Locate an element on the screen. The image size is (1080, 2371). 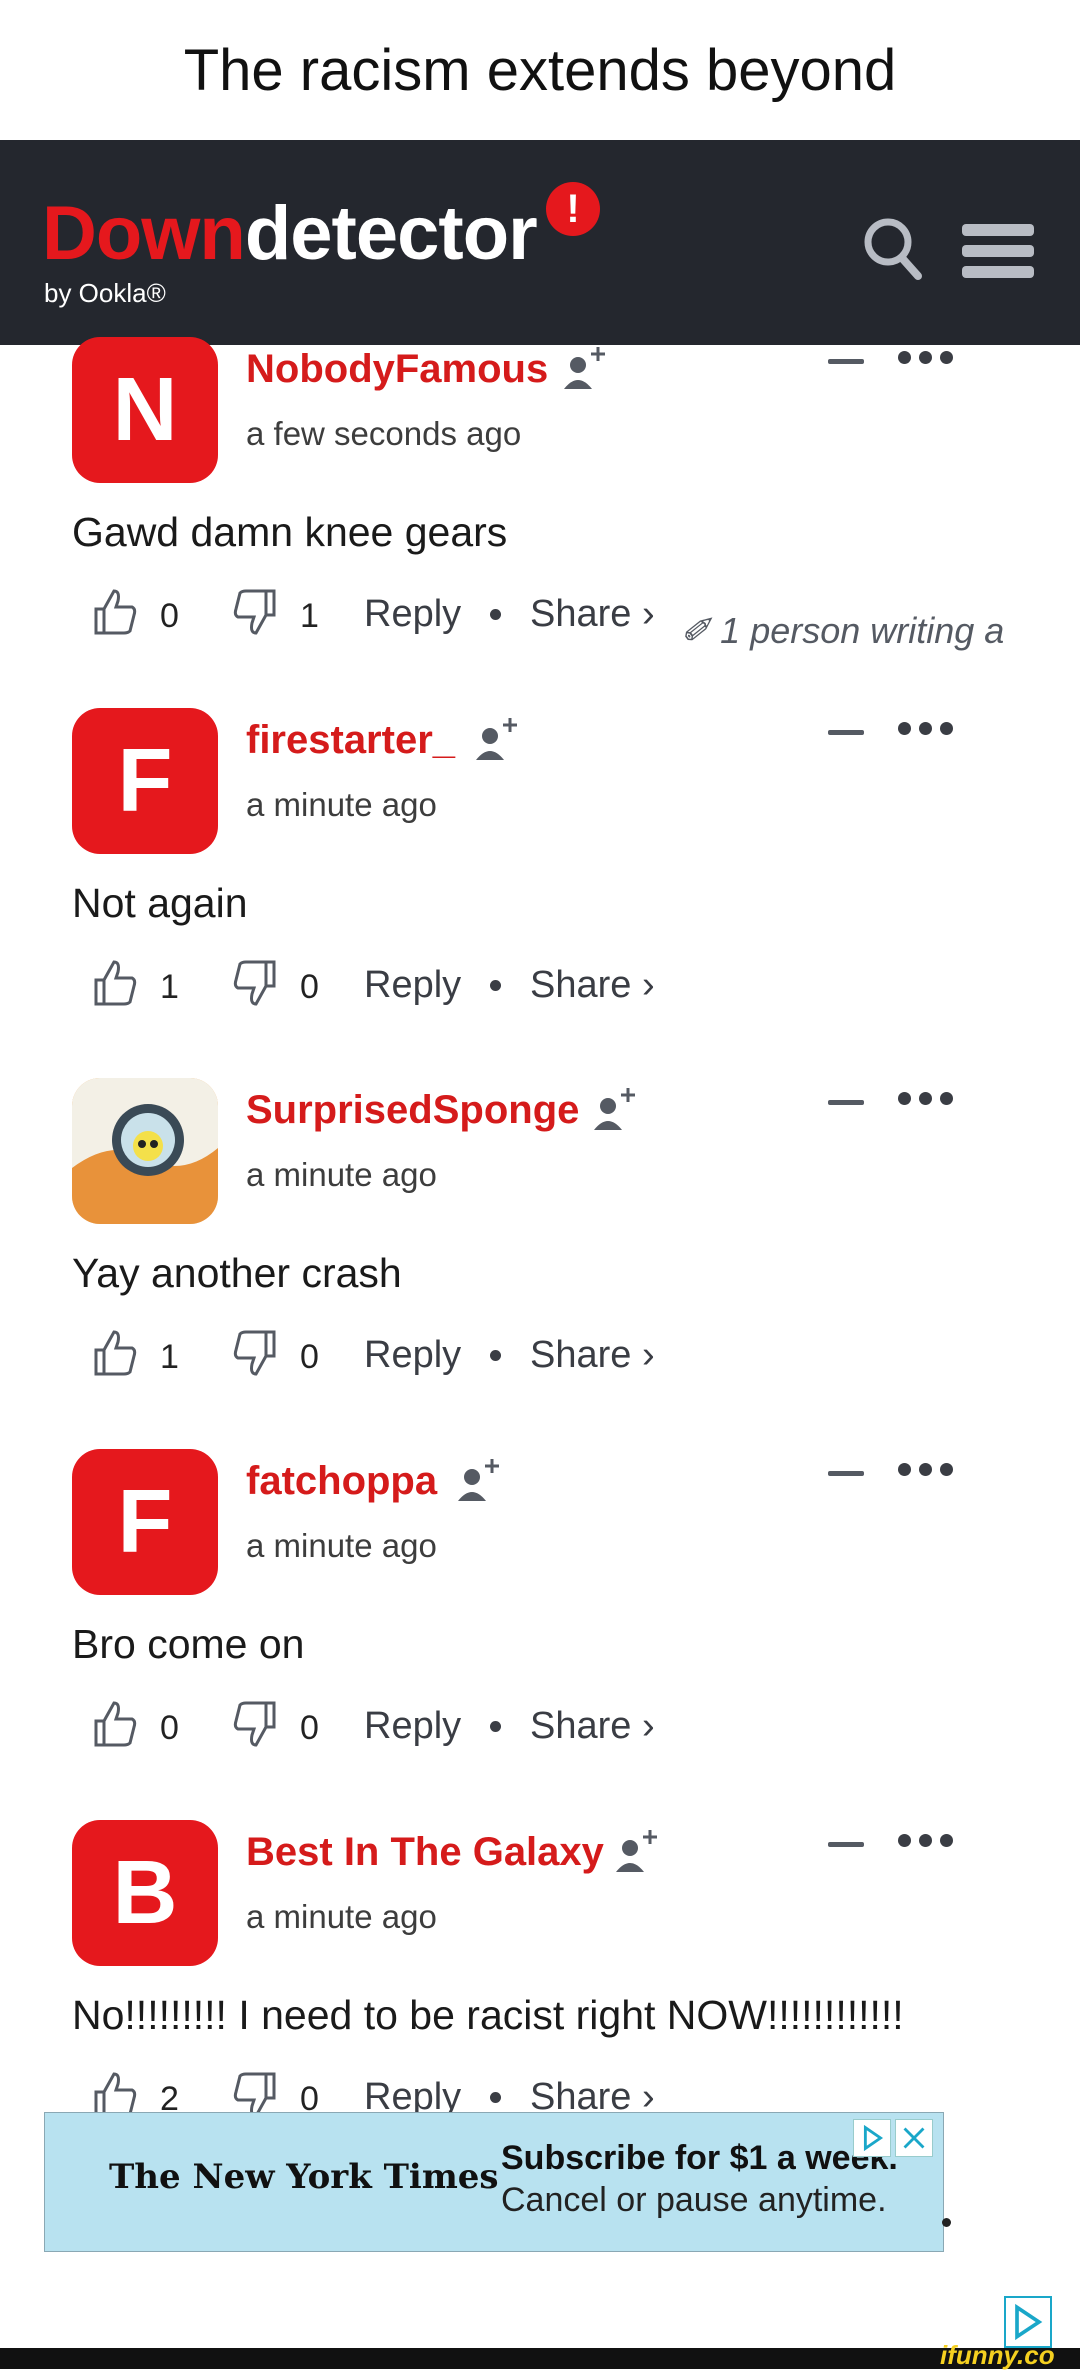
comment-username: NobodyFamous is located at coordinates (397, 369).